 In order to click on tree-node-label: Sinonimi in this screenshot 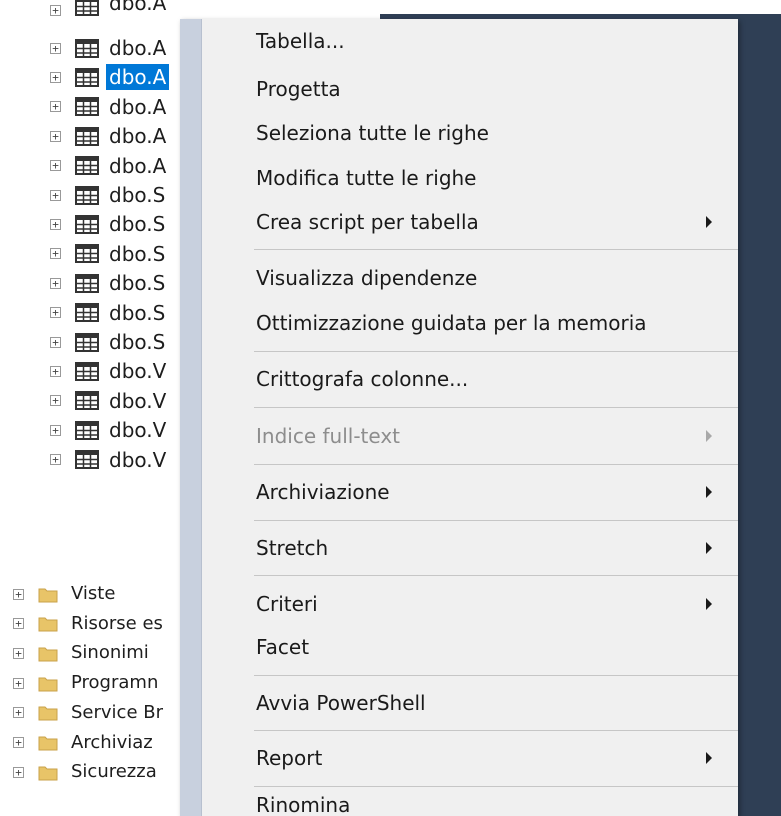, I will do `click(110, 653)`.